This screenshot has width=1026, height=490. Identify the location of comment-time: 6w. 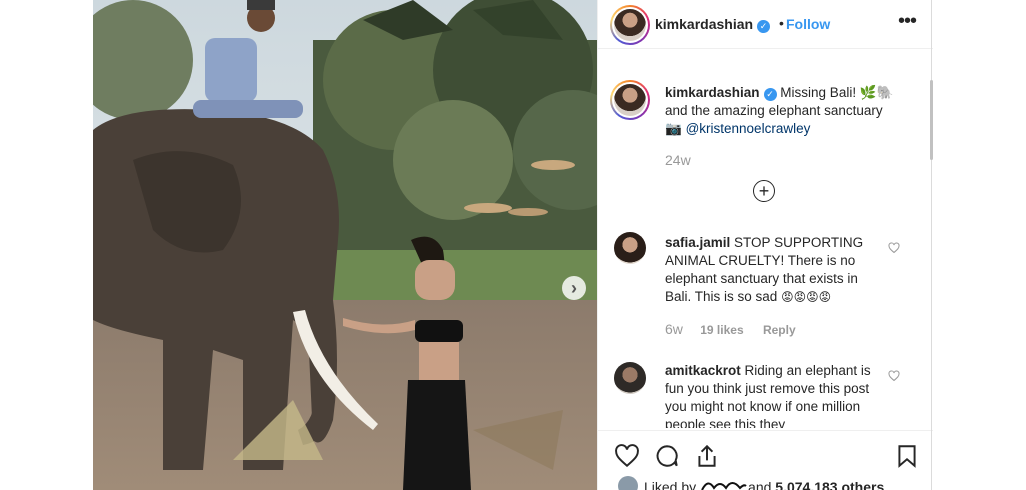
(674, 329).